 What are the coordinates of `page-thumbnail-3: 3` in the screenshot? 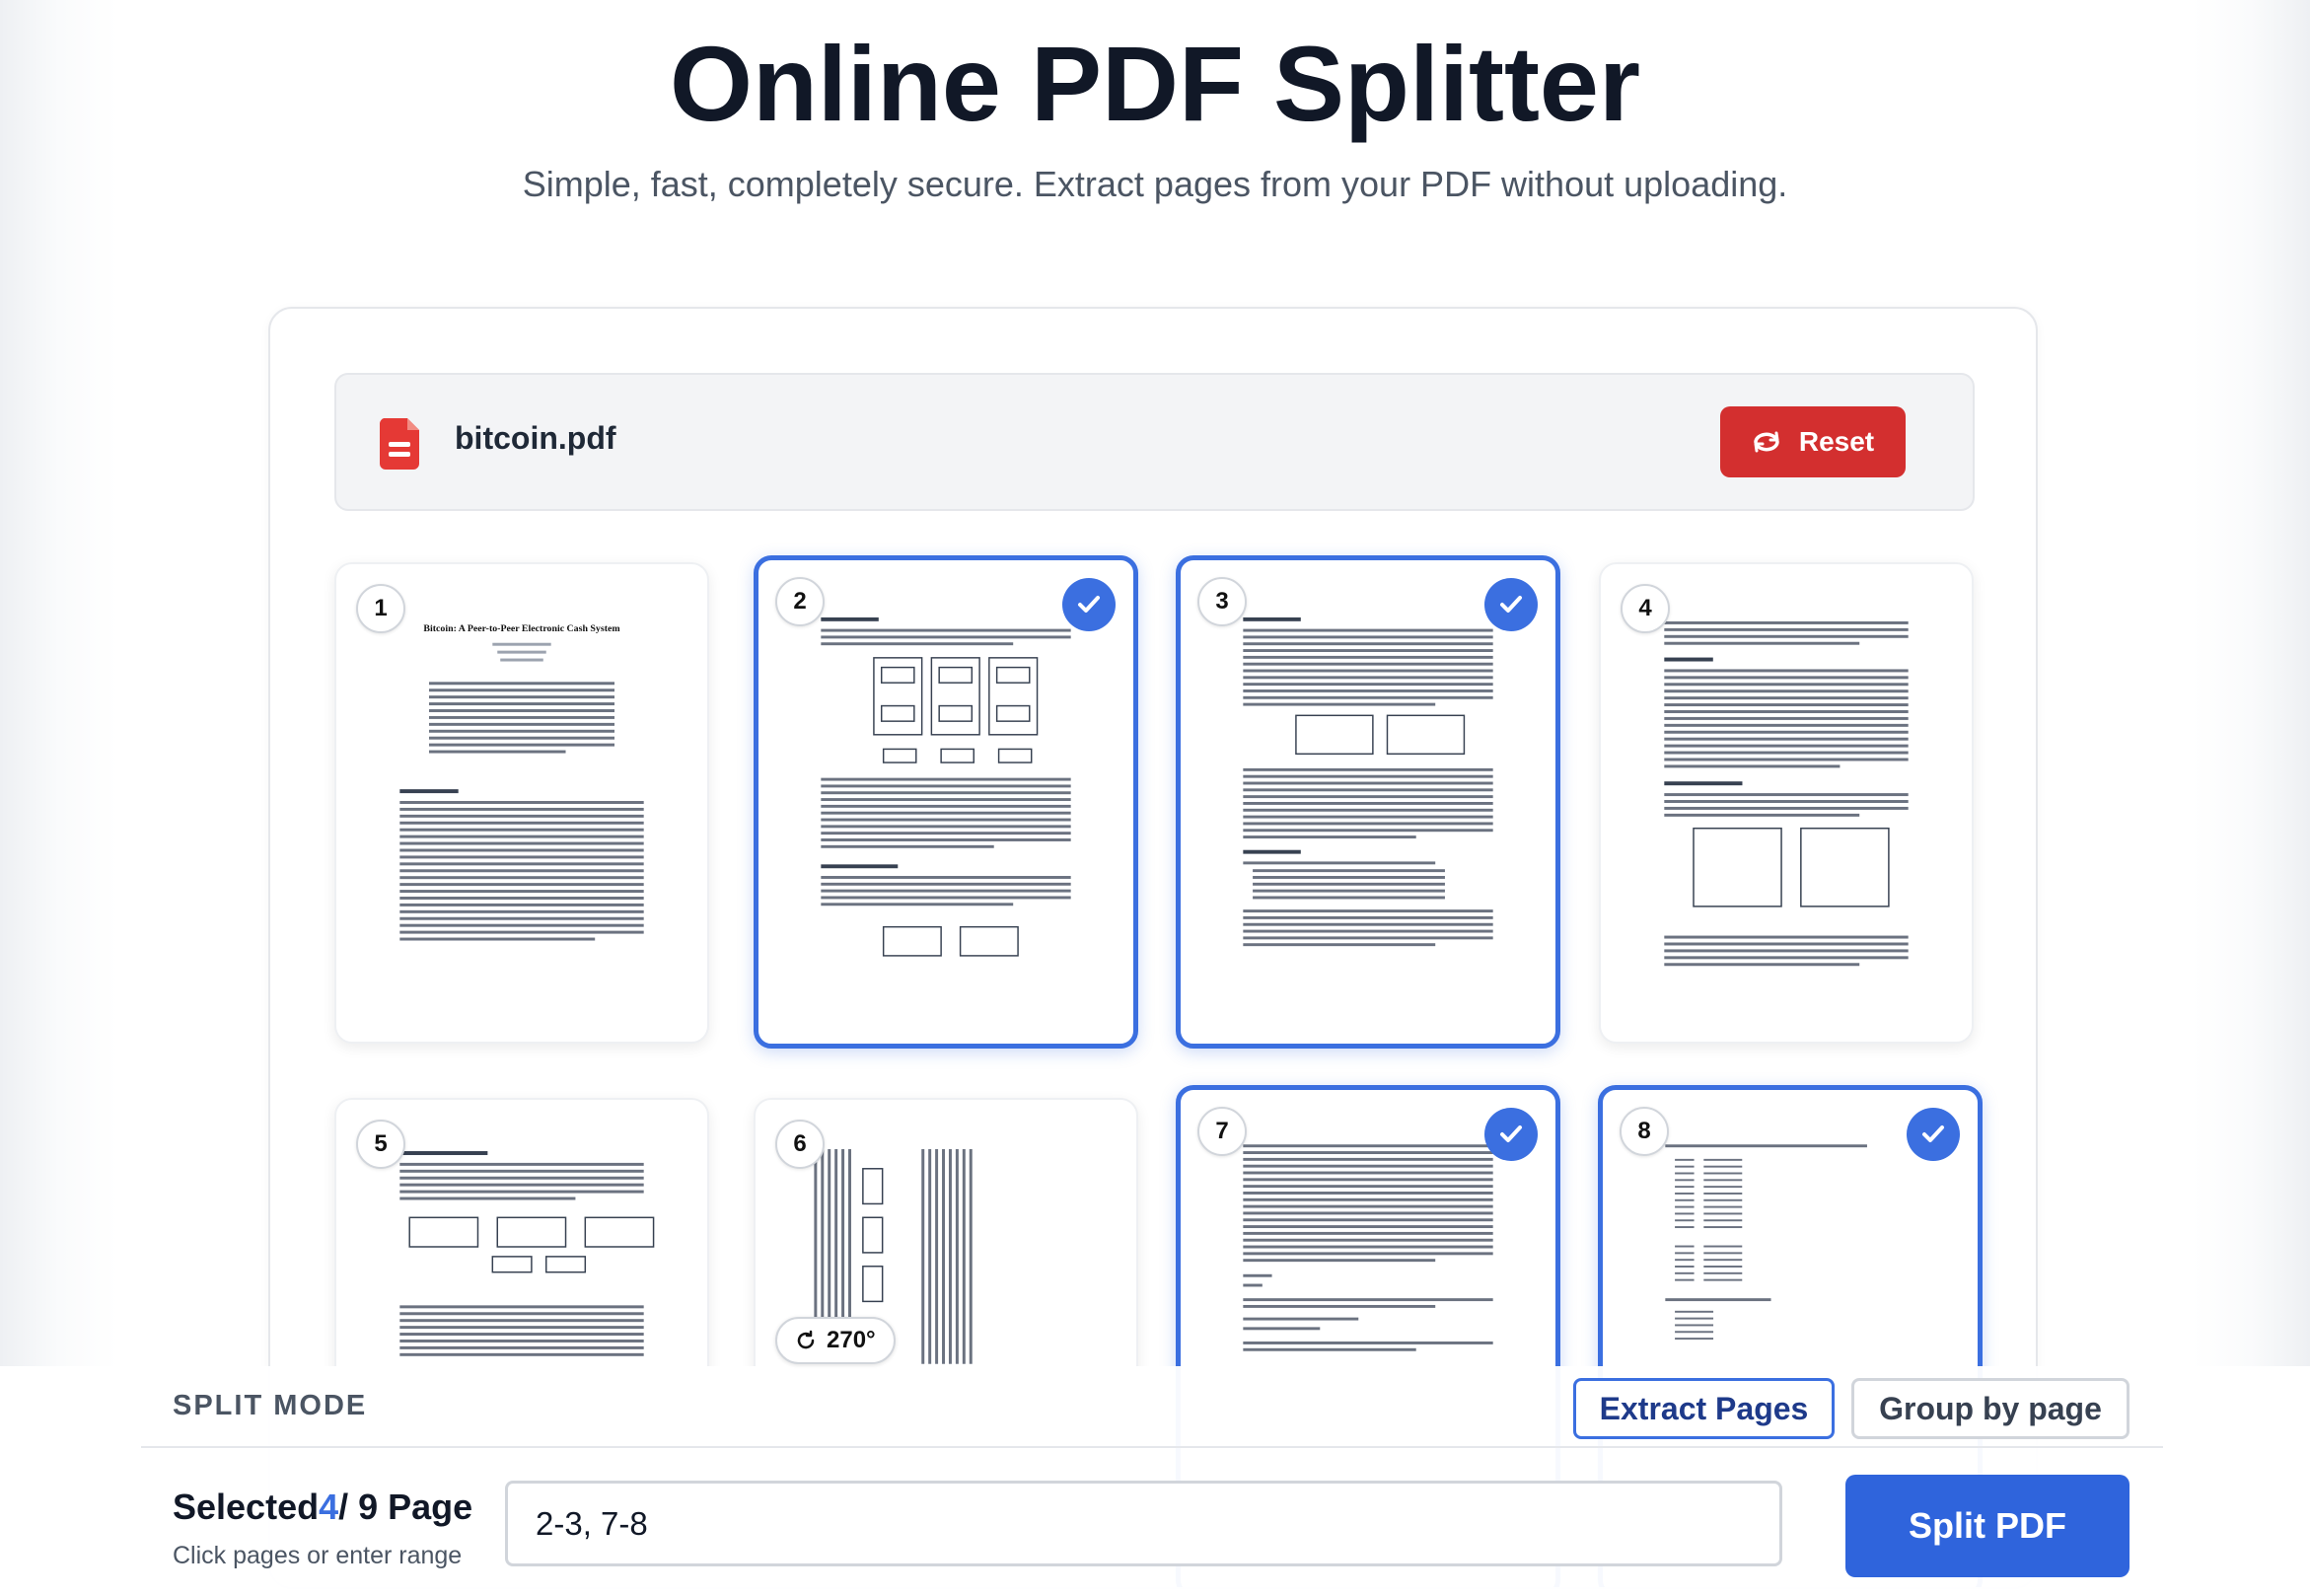 It's located at (1368, 802).